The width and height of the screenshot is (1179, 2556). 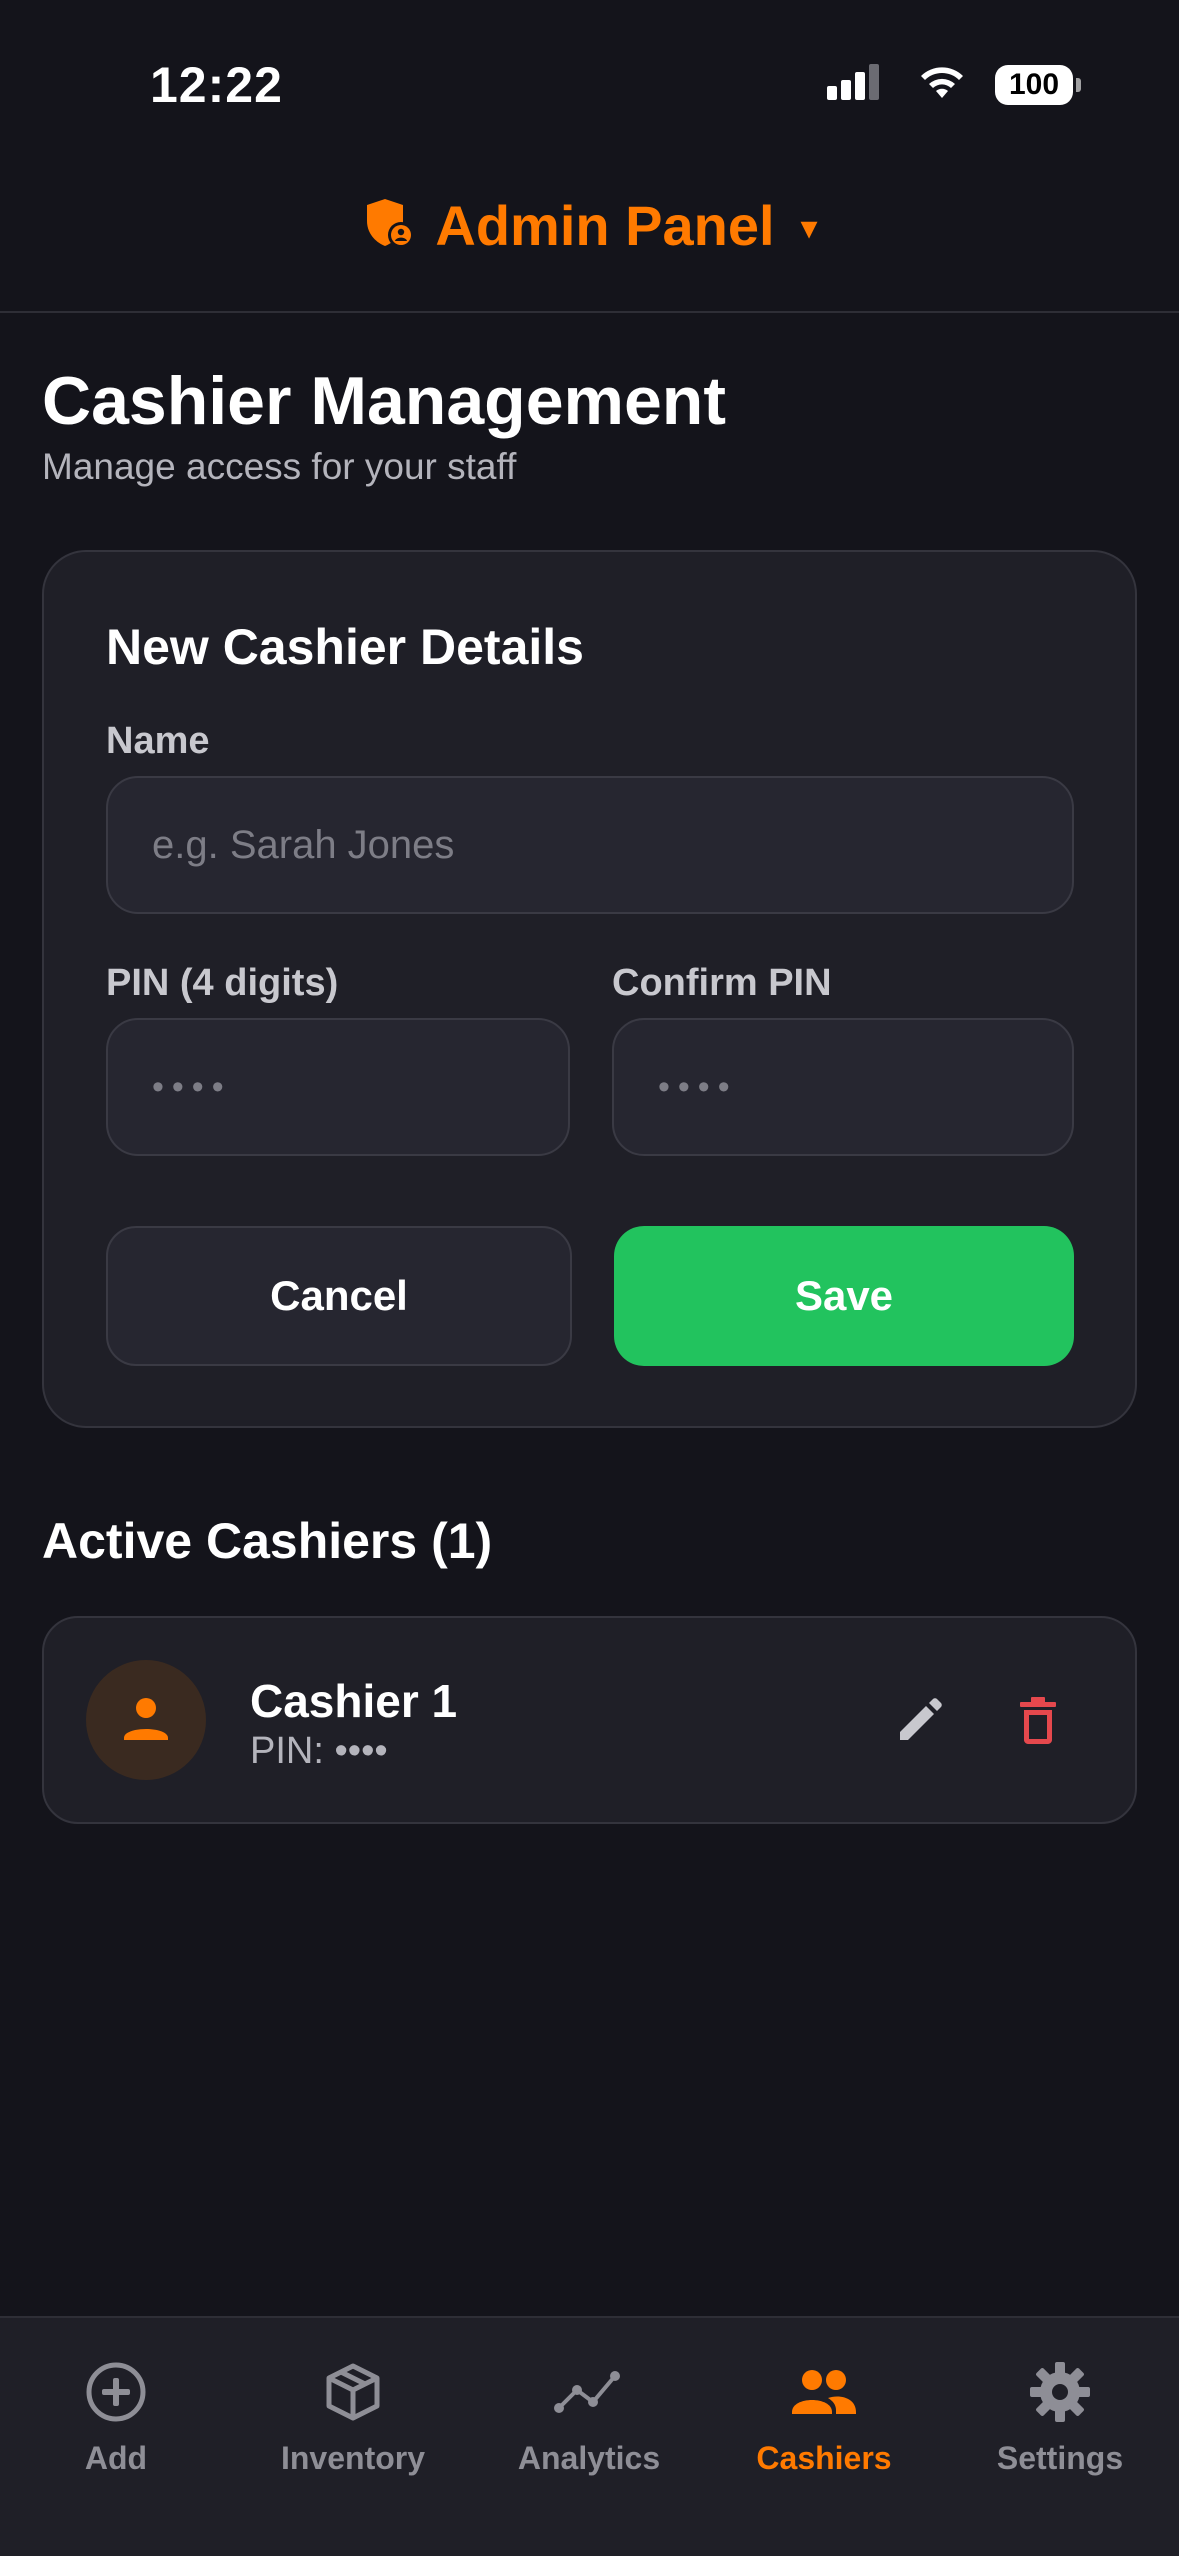 I want to click on nav-label-inventory: Inventory, so click(x=353, y=2458).